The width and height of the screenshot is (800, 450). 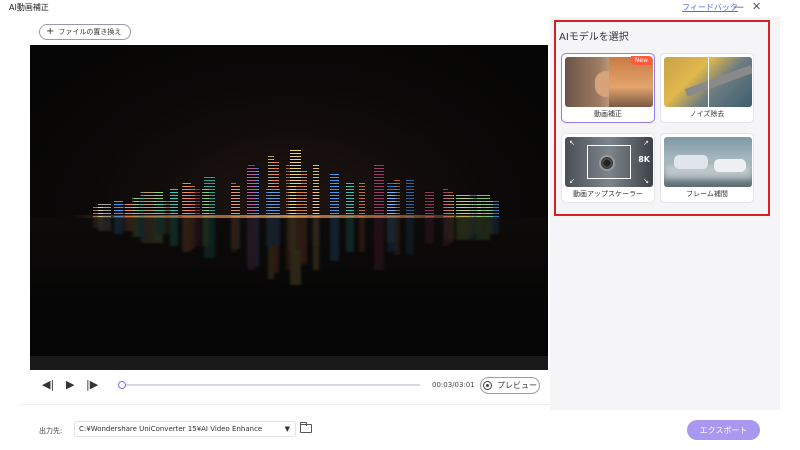 What do you see at coordinates (122, 385) in the screenshot?
I see `timeline-playhead` at bounding box center [122, 385].